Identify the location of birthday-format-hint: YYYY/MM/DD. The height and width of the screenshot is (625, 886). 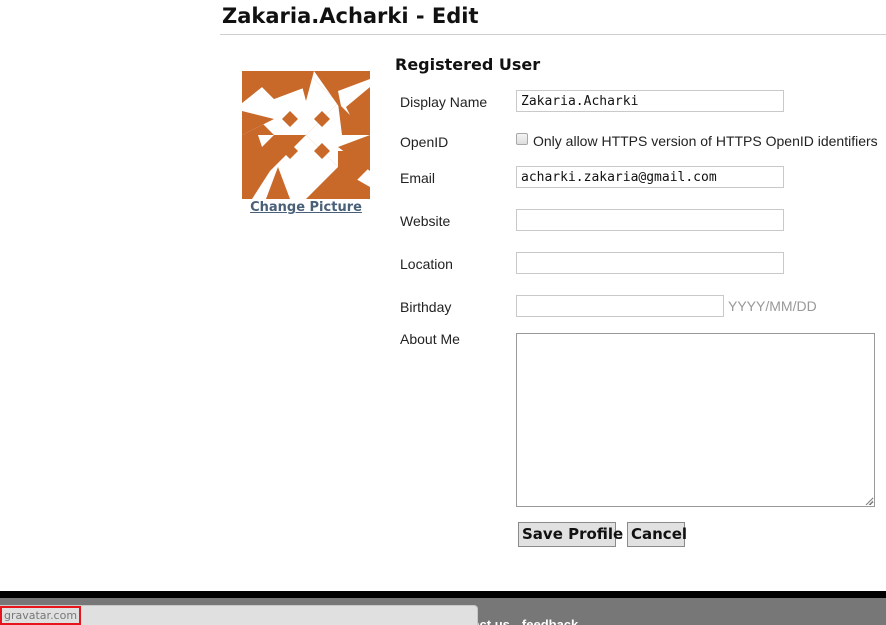
(772, 306).